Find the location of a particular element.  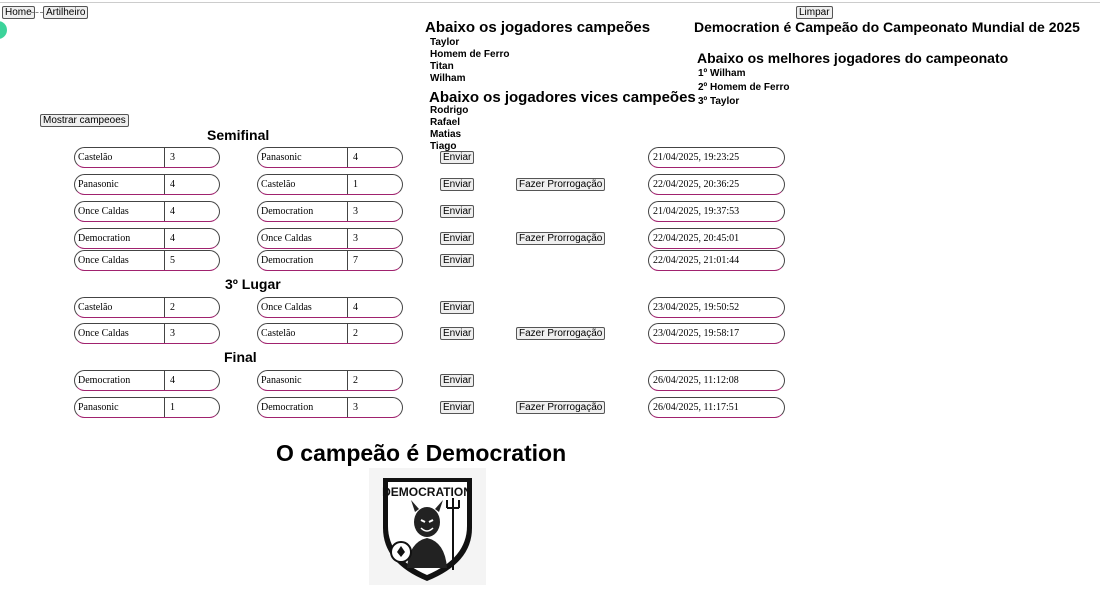

vice-player: Rodrigo is located at coordinates (449, 110).